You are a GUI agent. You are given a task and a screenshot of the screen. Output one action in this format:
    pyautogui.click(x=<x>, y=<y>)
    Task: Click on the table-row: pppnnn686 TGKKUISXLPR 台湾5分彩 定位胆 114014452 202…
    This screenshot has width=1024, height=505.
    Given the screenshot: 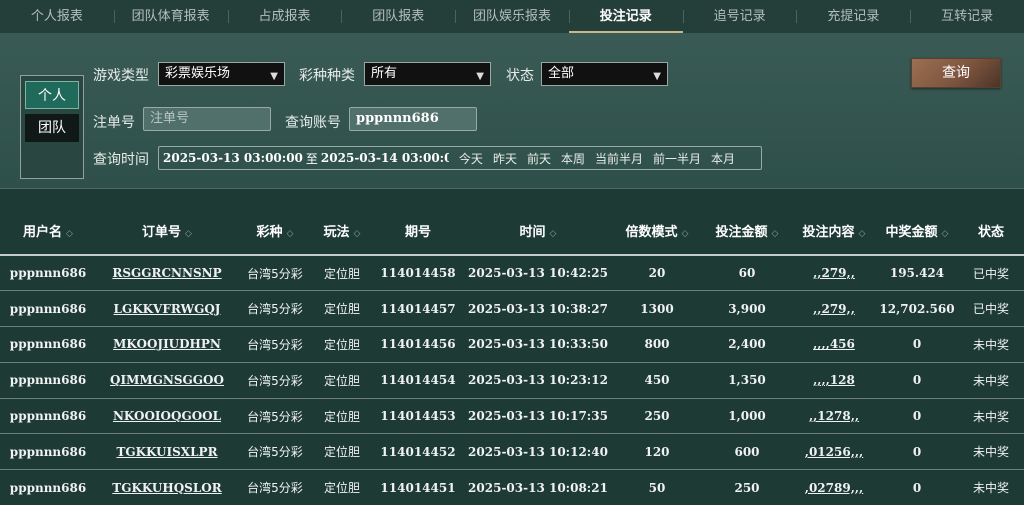 What is the action you would take?
    pyautogui.click(x=512, y=452)
    